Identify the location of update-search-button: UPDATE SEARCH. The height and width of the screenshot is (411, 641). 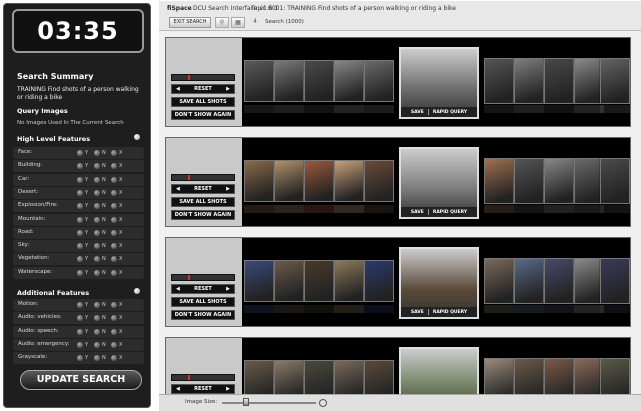
(81, 380).